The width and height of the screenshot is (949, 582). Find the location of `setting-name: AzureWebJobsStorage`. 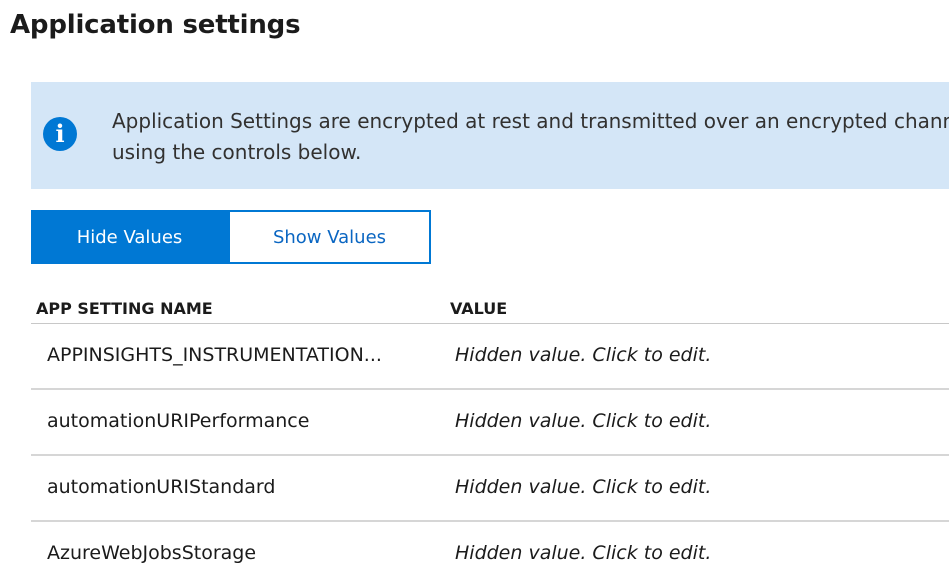

setting-name: AzureWebJobsStorage is located at coordinates (152, 553).